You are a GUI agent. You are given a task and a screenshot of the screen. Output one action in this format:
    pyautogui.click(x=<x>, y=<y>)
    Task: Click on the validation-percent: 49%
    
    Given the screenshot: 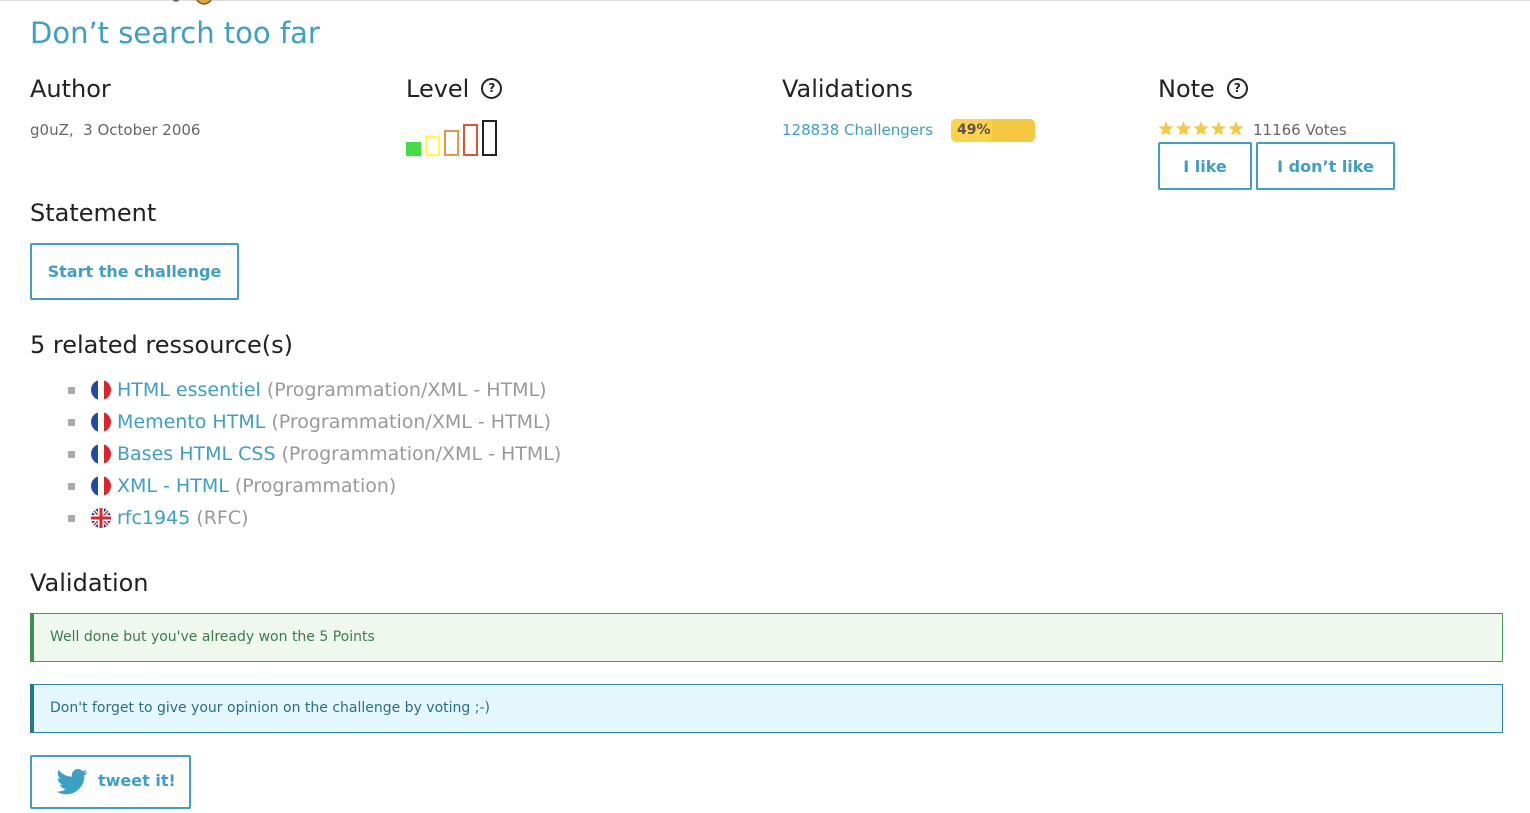 What is the action you would take?
    pyautogui.click(x=974, y=130)
    